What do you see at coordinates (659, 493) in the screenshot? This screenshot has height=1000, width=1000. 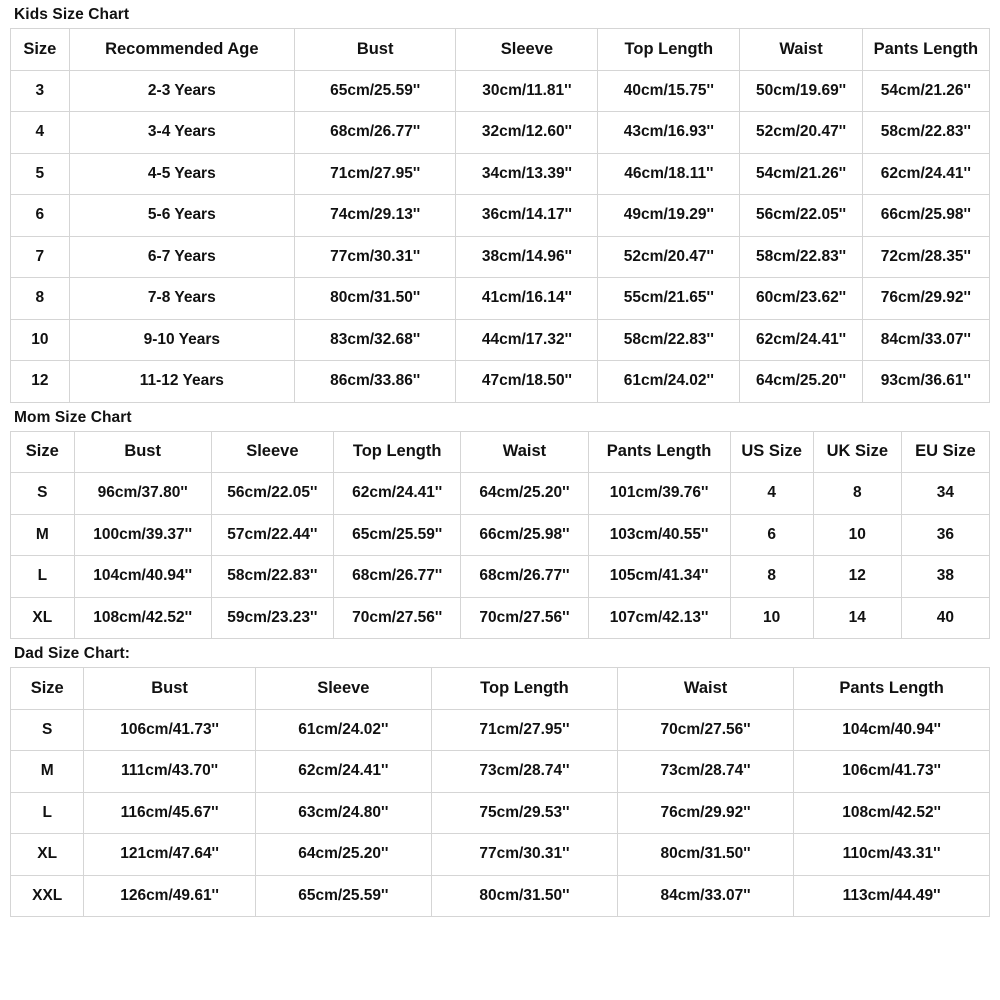 I see `measure-cell: 101cm/39.76''` at bounding box center [659, 493].